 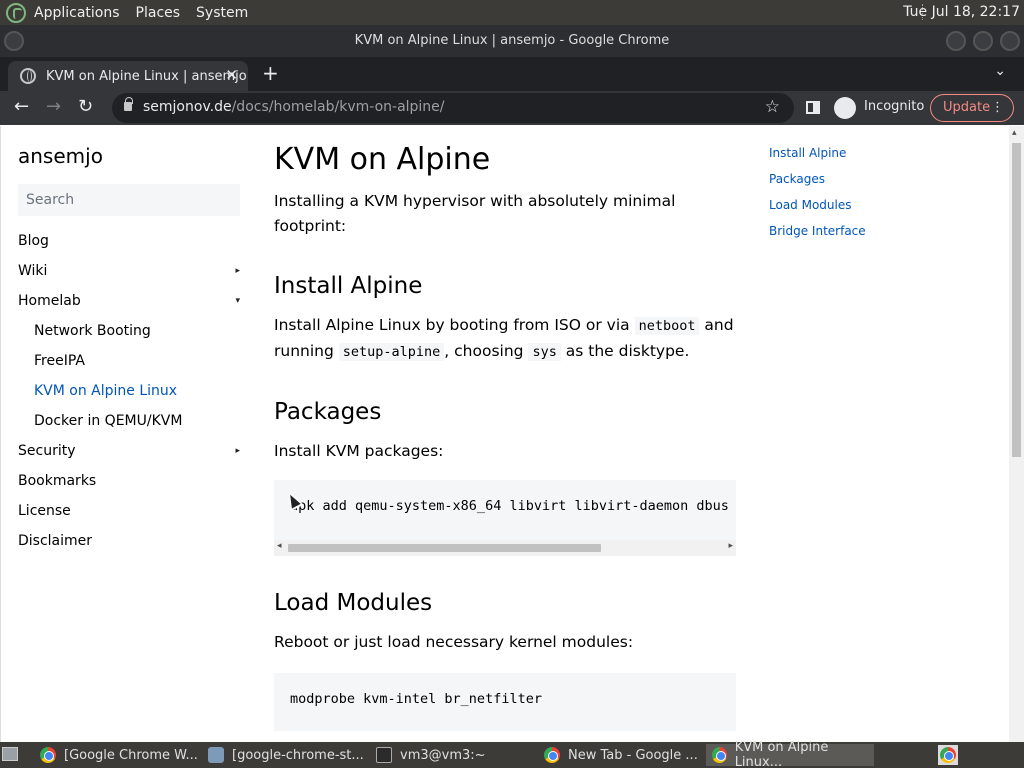 What do you see at coordinates (512, 74) in the screenshot?
I see `tab-strip: KVM on Alpine Linux | ansemjo ✕ + ⌄` at bounding box center [512, 74].